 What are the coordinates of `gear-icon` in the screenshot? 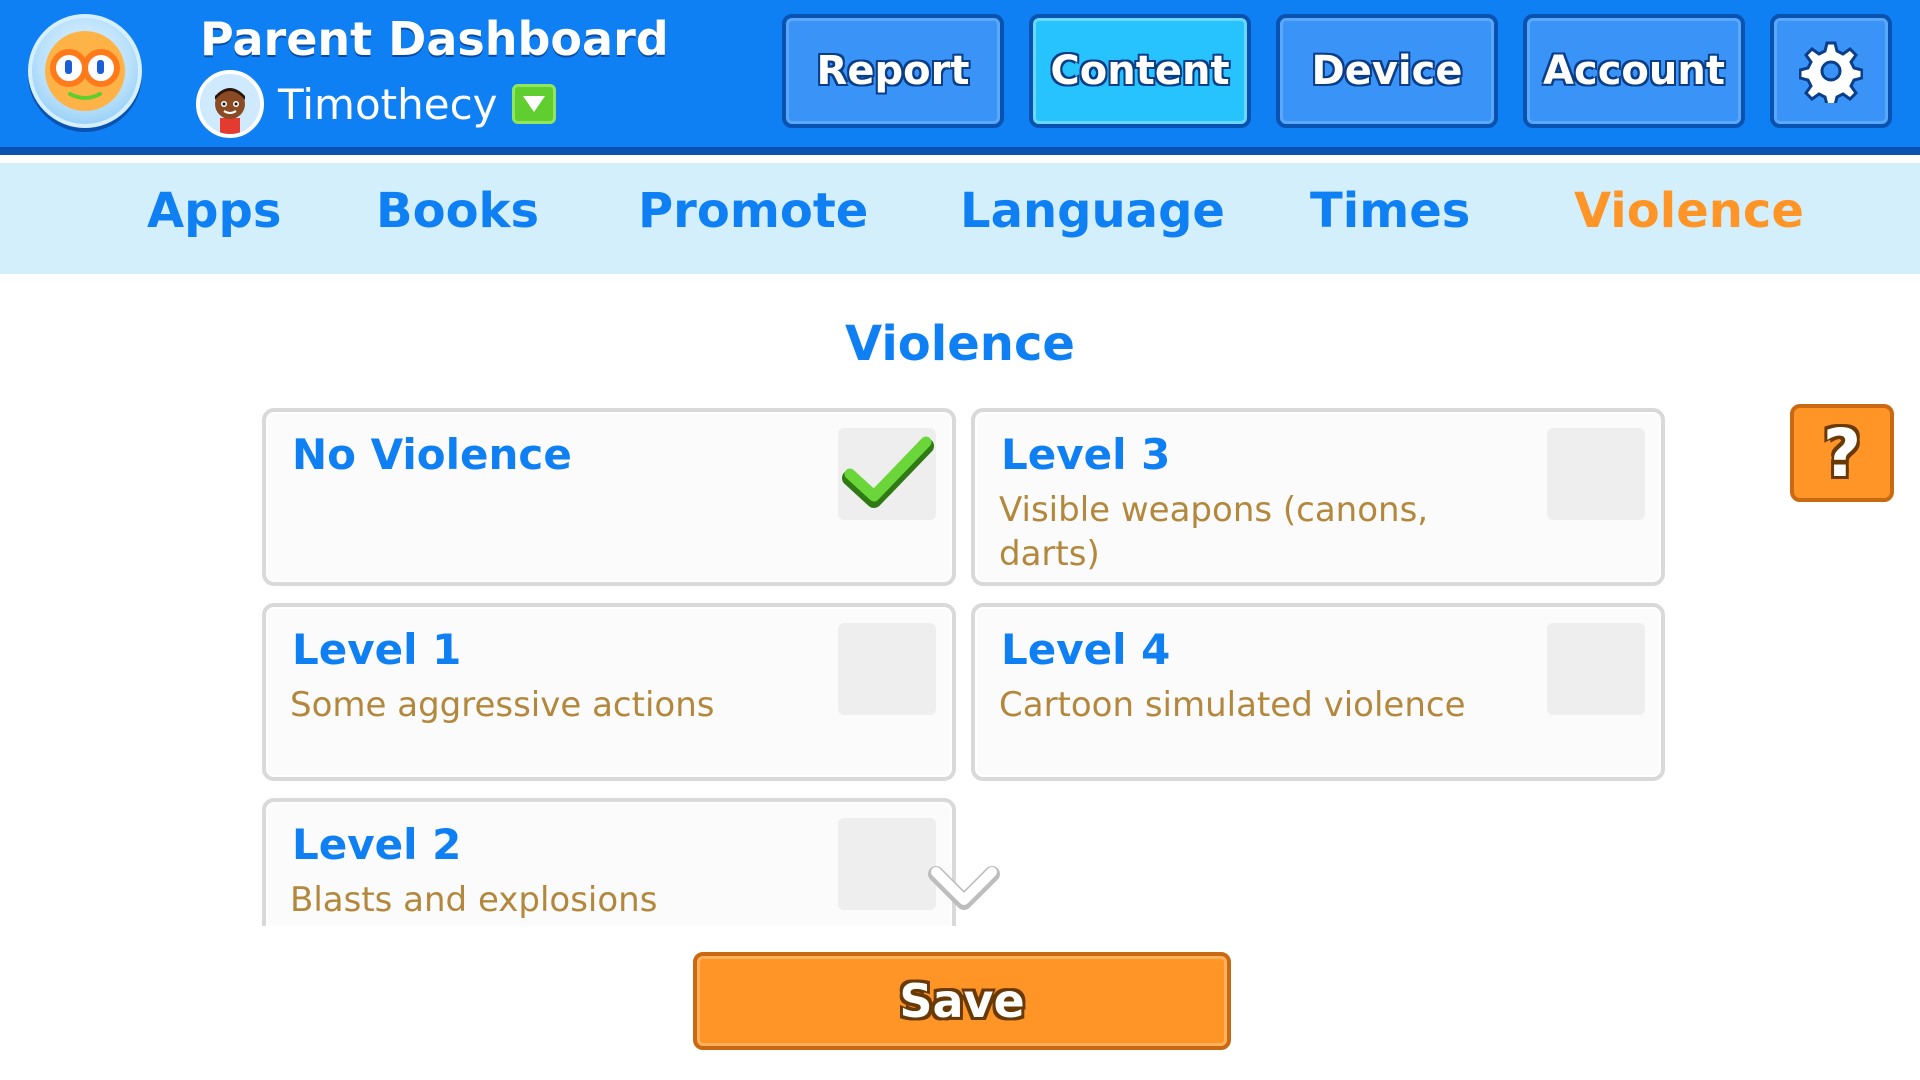 It's located at (1831, 72).